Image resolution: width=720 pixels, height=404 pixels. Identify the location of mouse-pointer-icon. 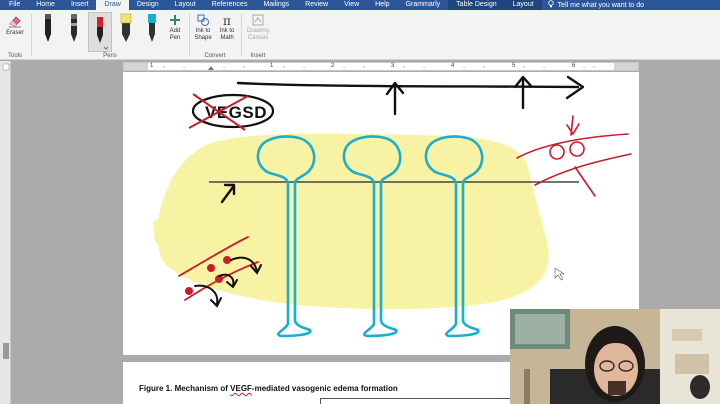
(559, 274).